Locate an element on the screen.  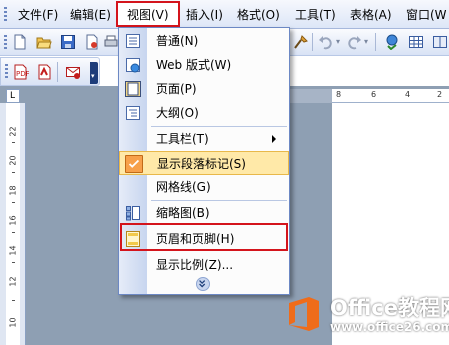
columns-icon is located at coordinates (440, 42).